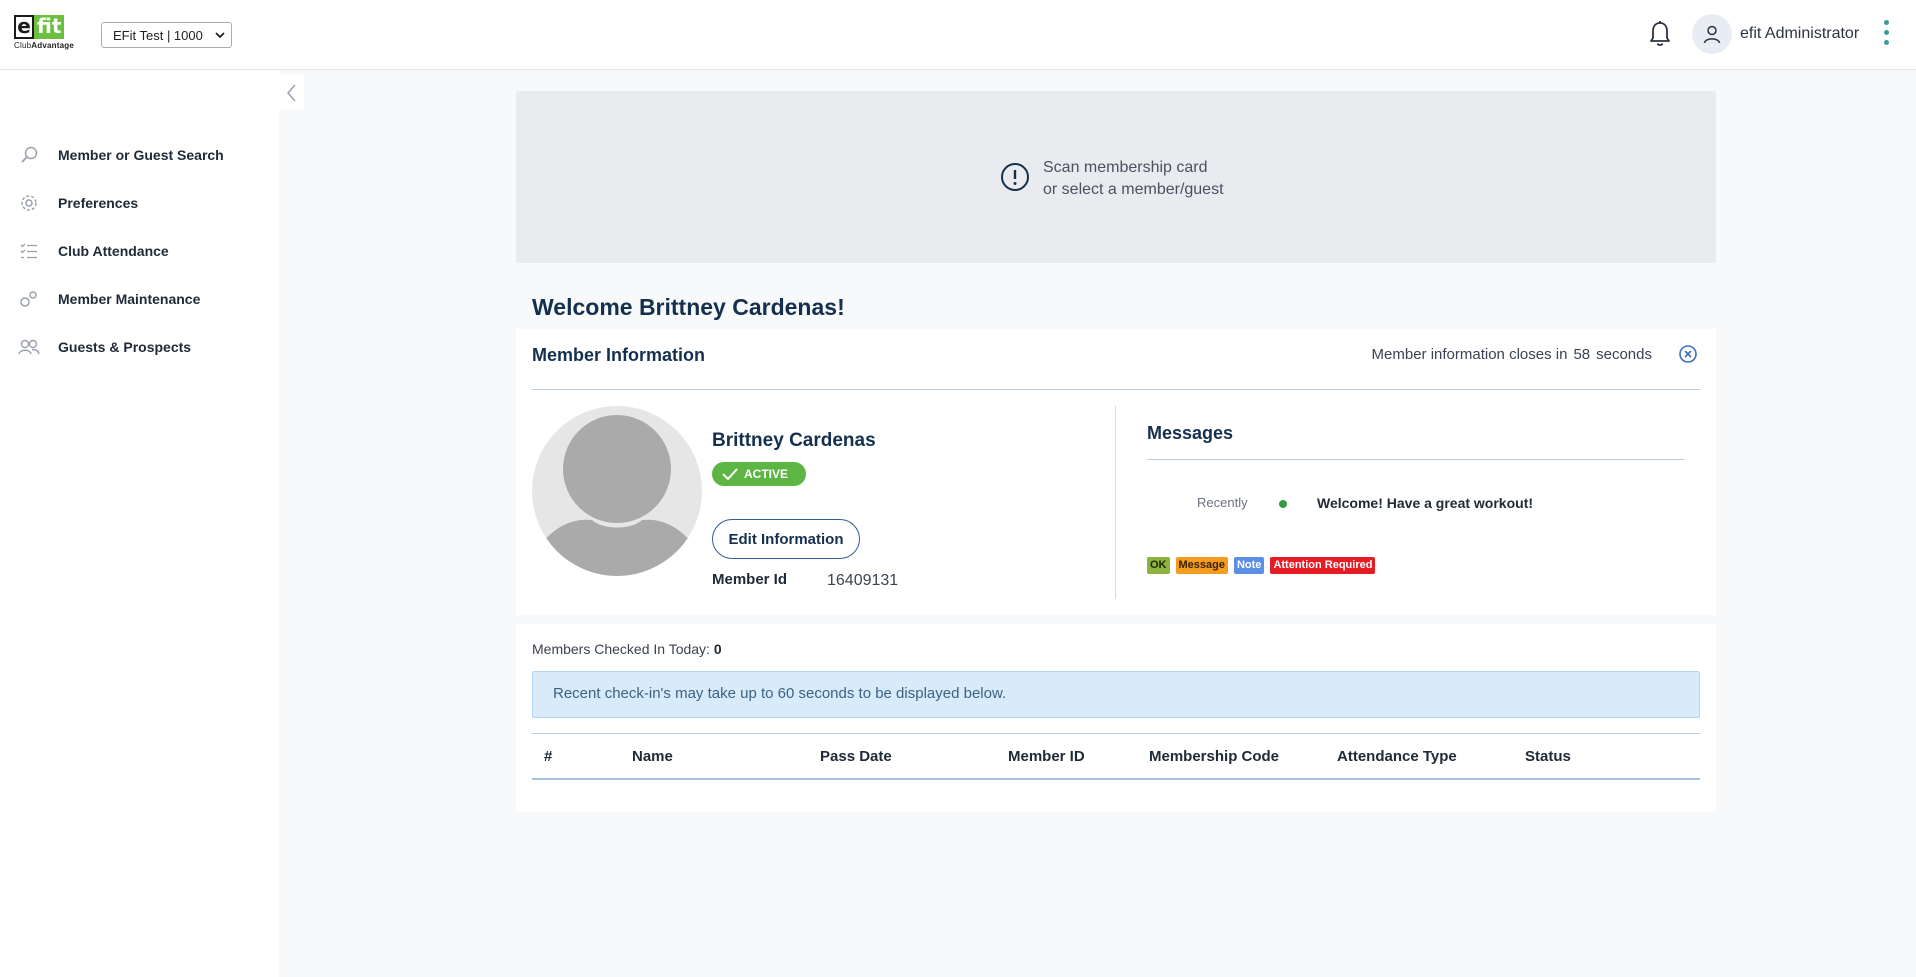 This screenshot has width=1916, height=977. I want to click on sidebar-item-club-attendance: Club Attendance, so click(93, 251).